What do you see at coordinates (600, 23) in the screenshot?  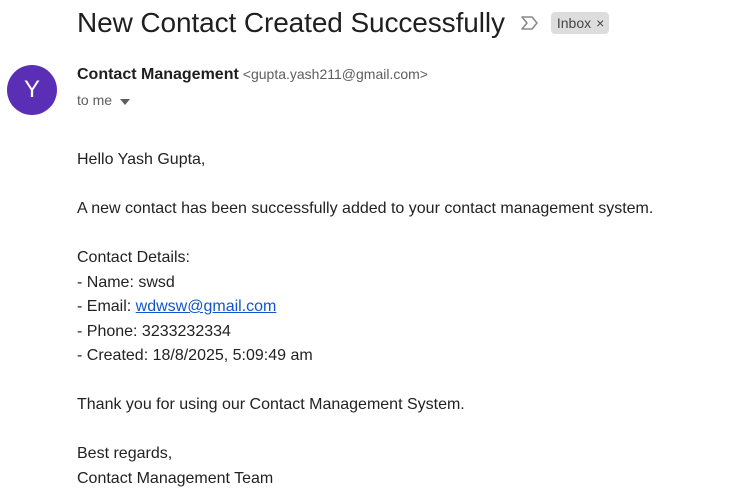 I see `remove-label-icon: ×` at bounding box center [600, 23].